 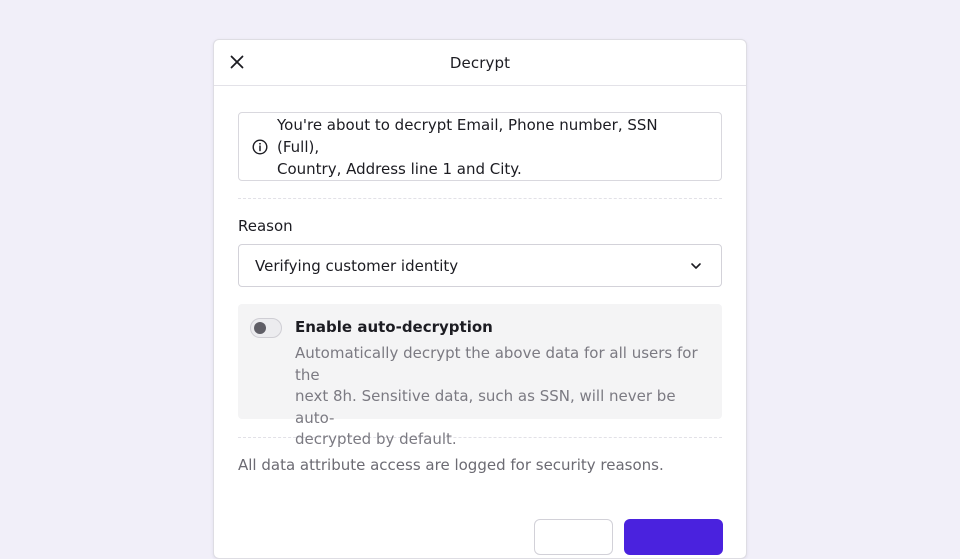 I want to click on auto-decryption-toggle, so click(x=266, y=328).